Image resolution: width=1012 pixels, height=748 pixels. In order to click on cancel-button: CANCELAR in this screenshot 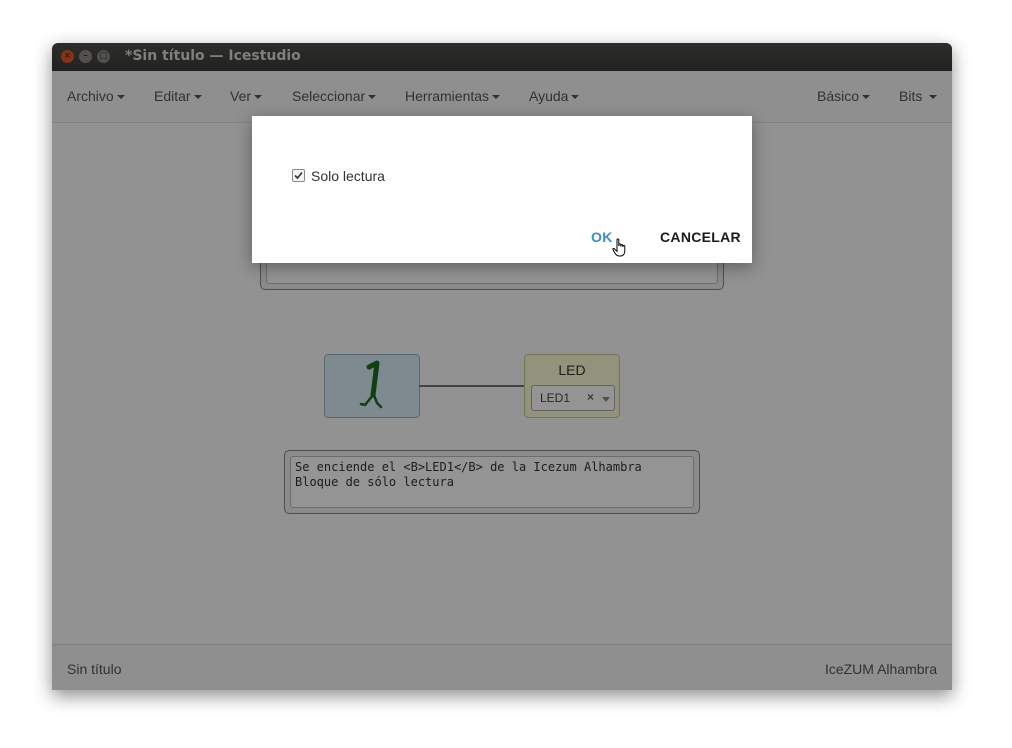, I will do `click(700, 237)`.